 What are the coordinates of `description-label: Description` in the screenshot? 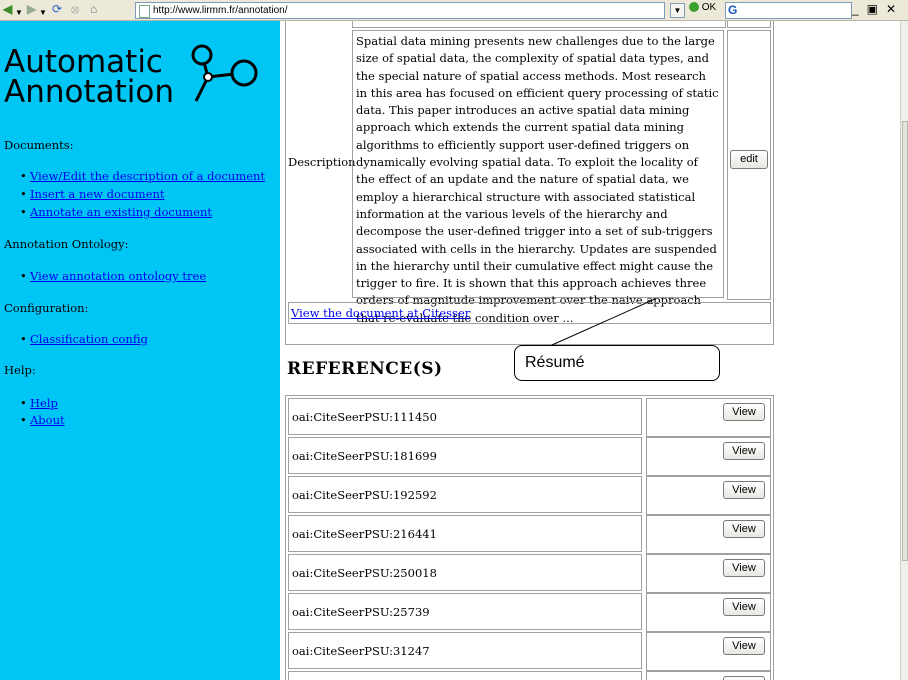 It's located at (322, 162).